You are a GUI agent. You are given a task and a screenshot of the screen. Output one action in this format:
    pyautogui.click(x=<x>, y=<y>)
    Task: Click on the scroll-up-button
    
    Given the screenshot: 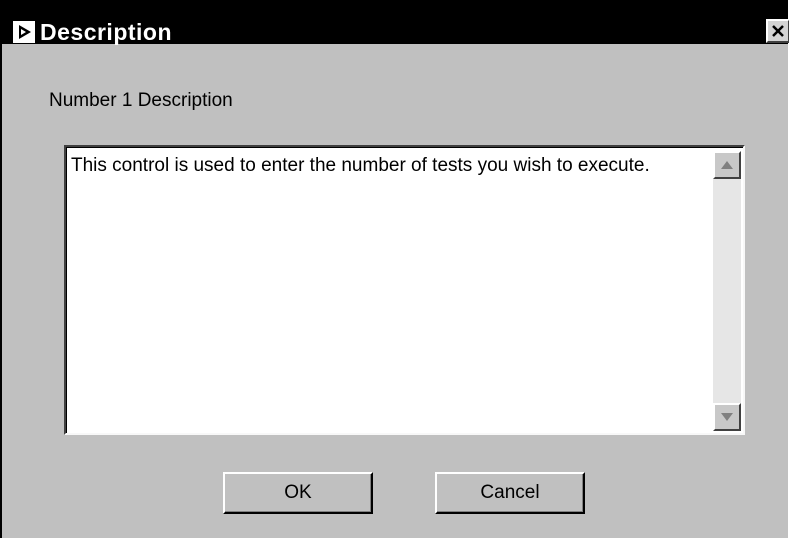 What is the action you would take?
    pyautogui.click(x=727, y=165)
    